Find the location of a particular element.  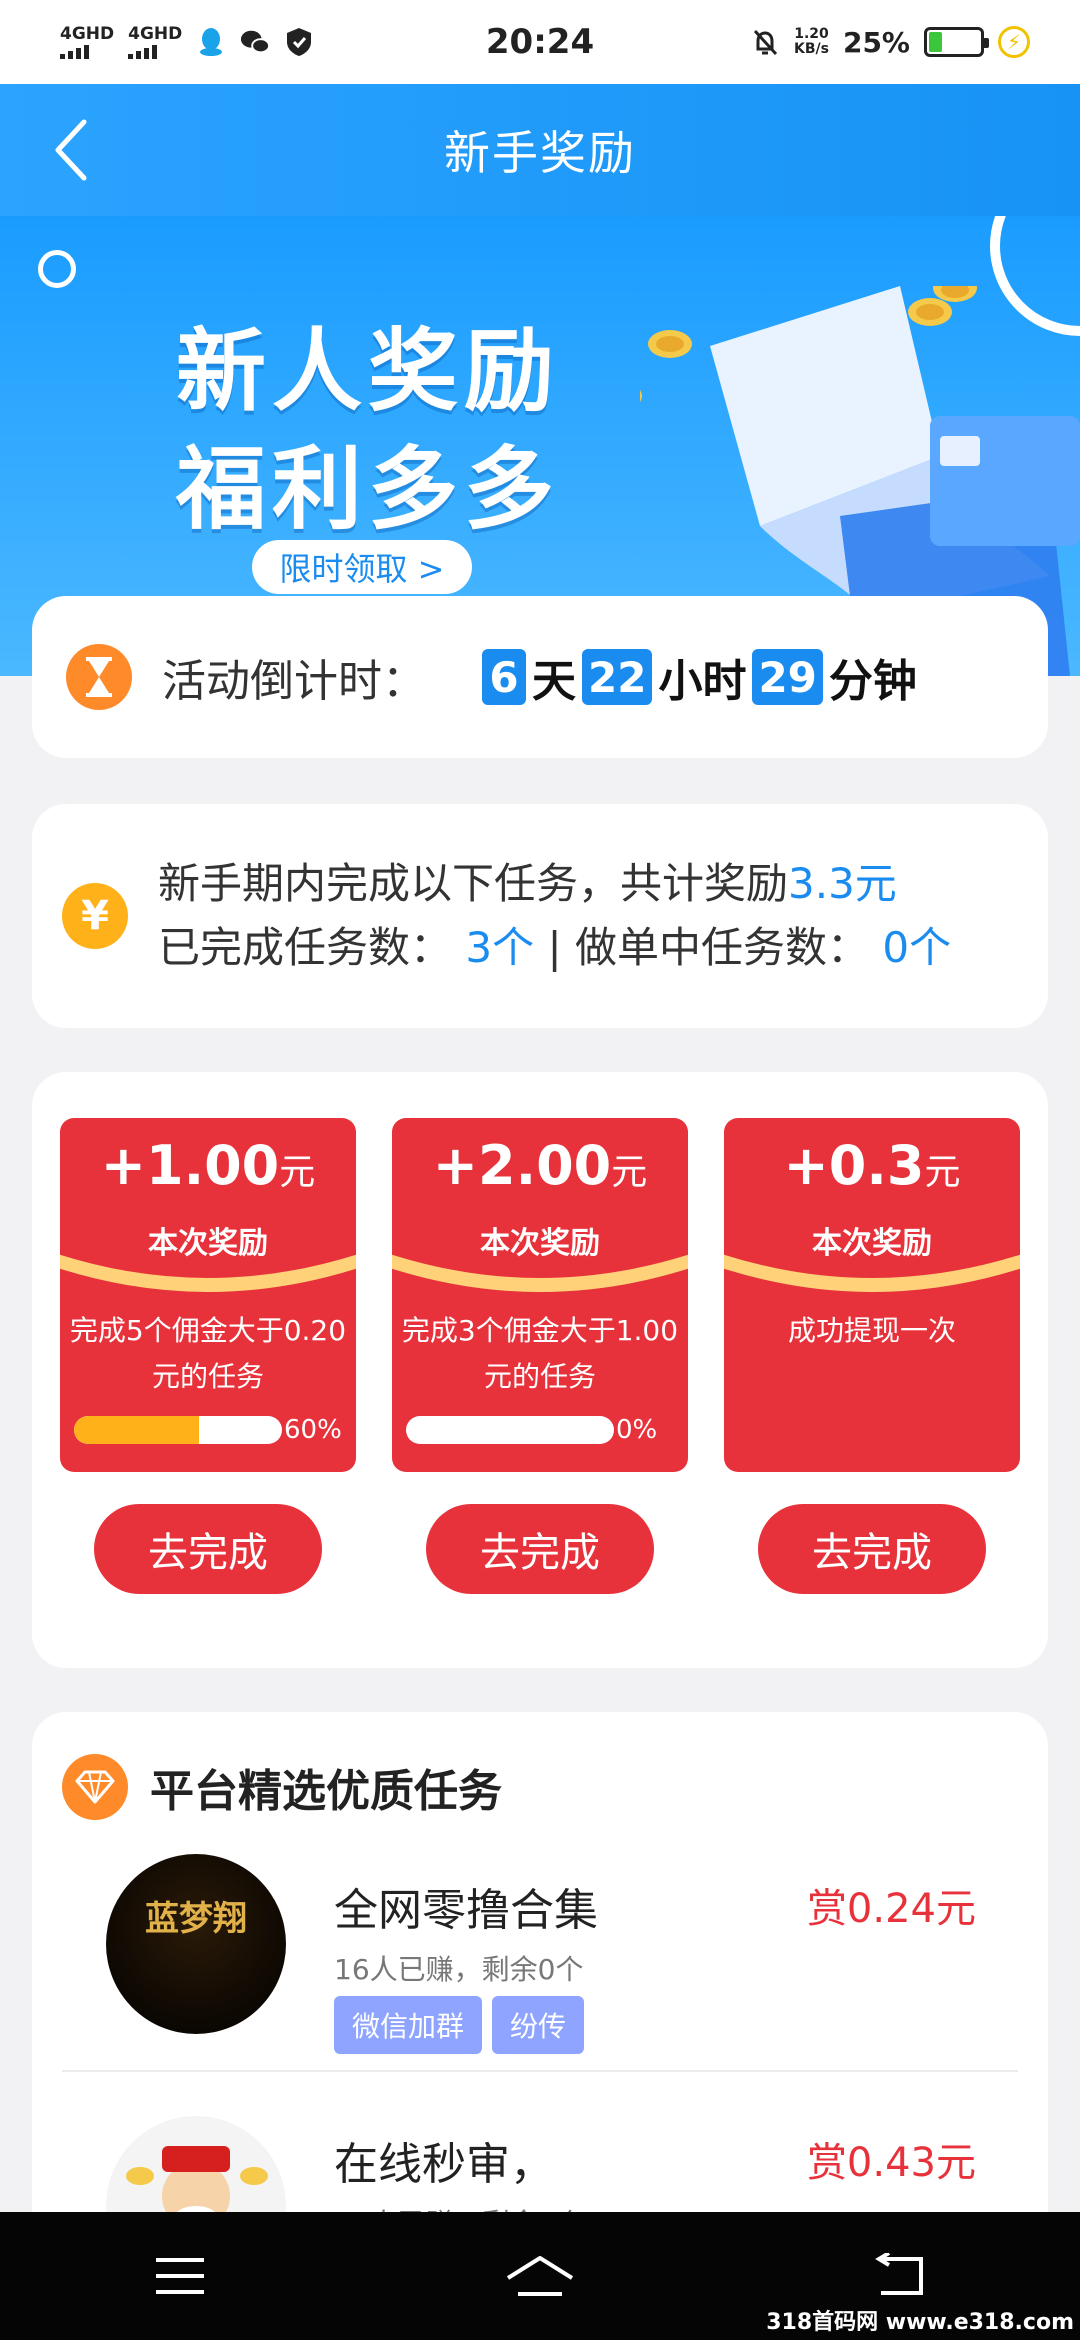

charging-icon: ⚡ is located at coordinates (1014, 42).